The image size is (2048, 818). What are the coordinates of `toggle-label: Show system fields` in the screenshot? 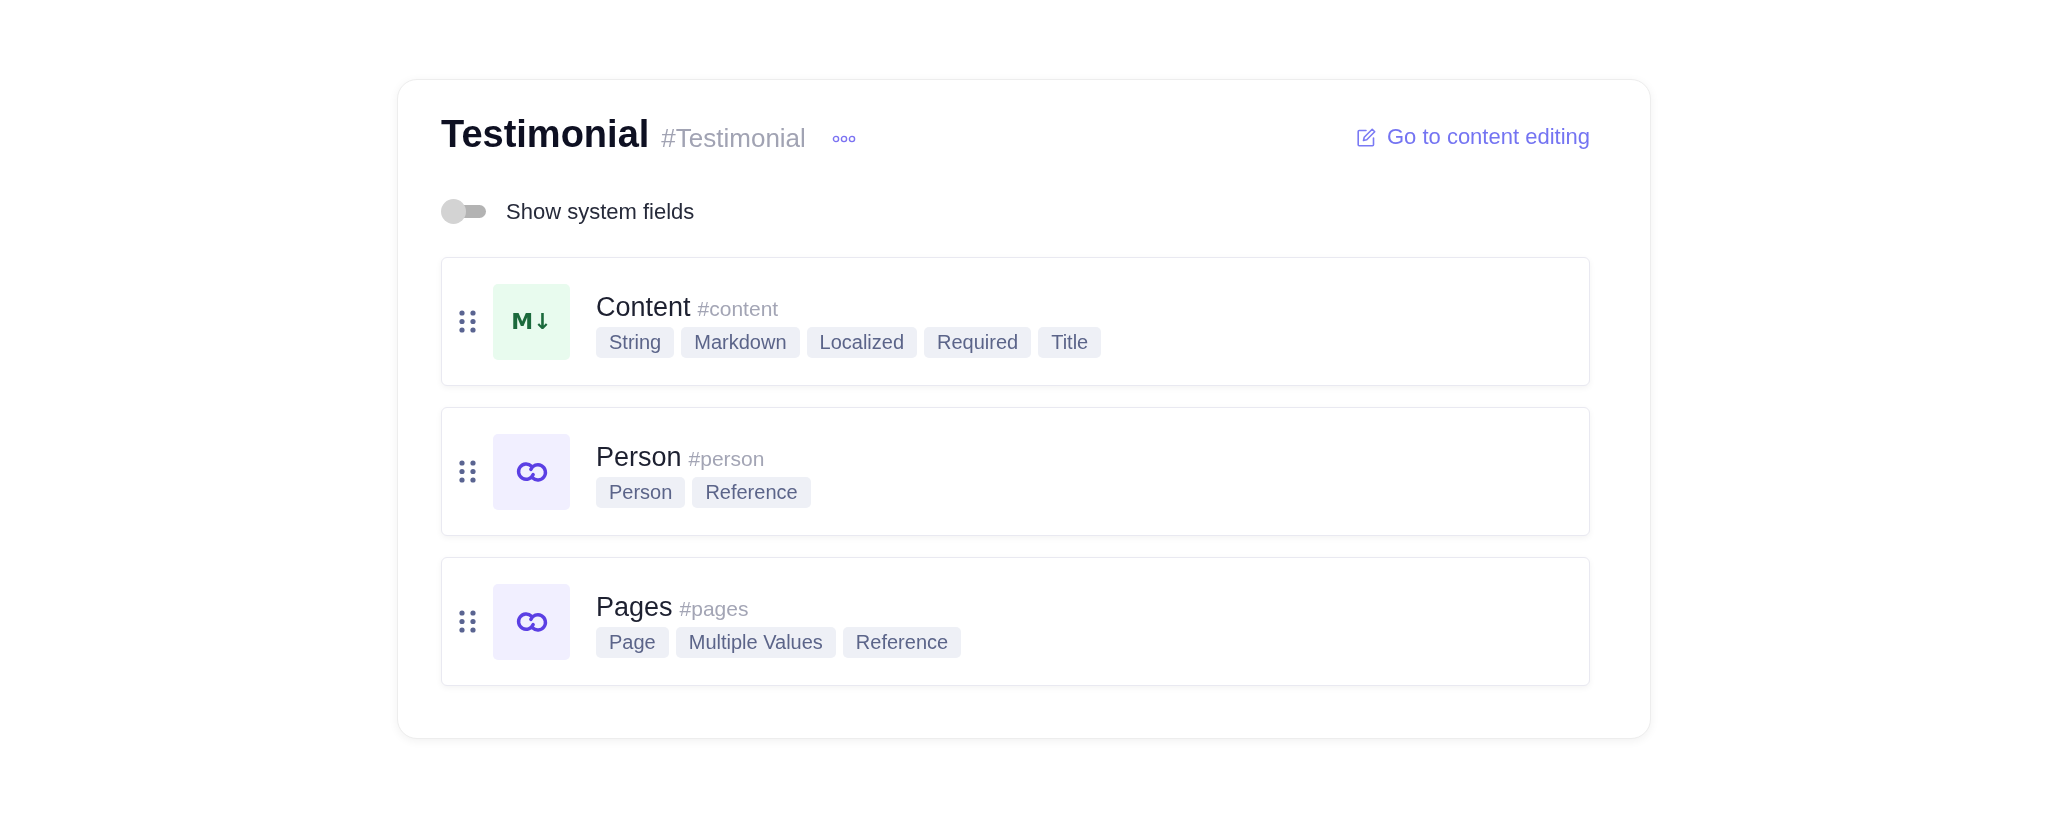 It's located at (600, 211).